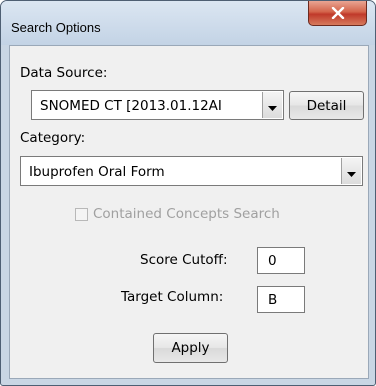  I want to click on apply-button: Apply, so click(190, 348).